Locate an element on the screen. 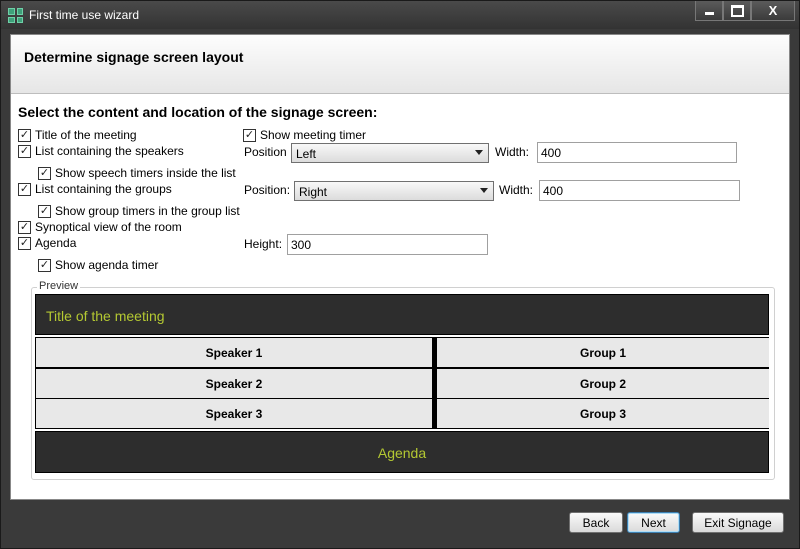 The height and width of the screenshot is (549, 800). preview-group-row: Group 1 is located at coordinates (603, 352).